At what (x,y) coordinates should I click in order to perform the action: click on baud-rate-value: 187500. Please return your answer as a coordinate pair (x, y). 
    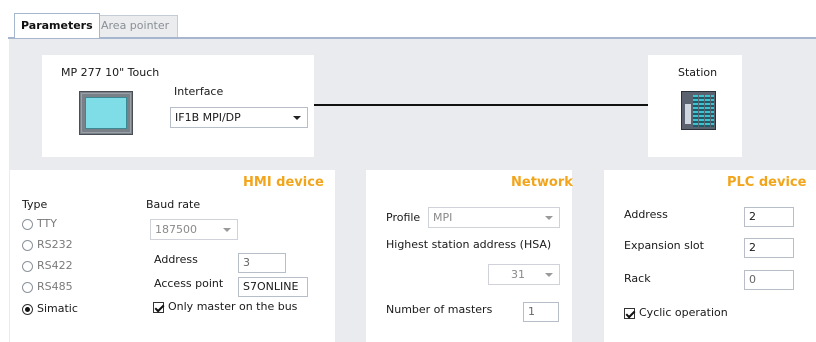
    Looking at the image, I should click on (176, 229).